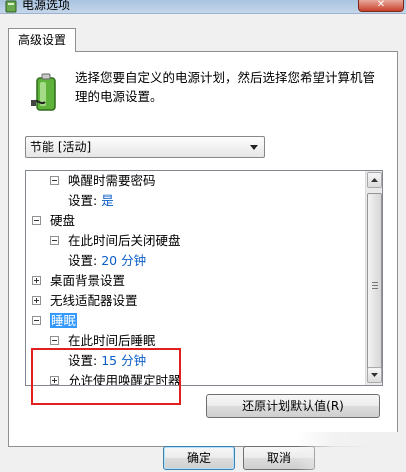 The image size is (406, 472). I want to click on tree-item-turn-off-disk: 在此时间后关闭硬盘, so click(115, 241).